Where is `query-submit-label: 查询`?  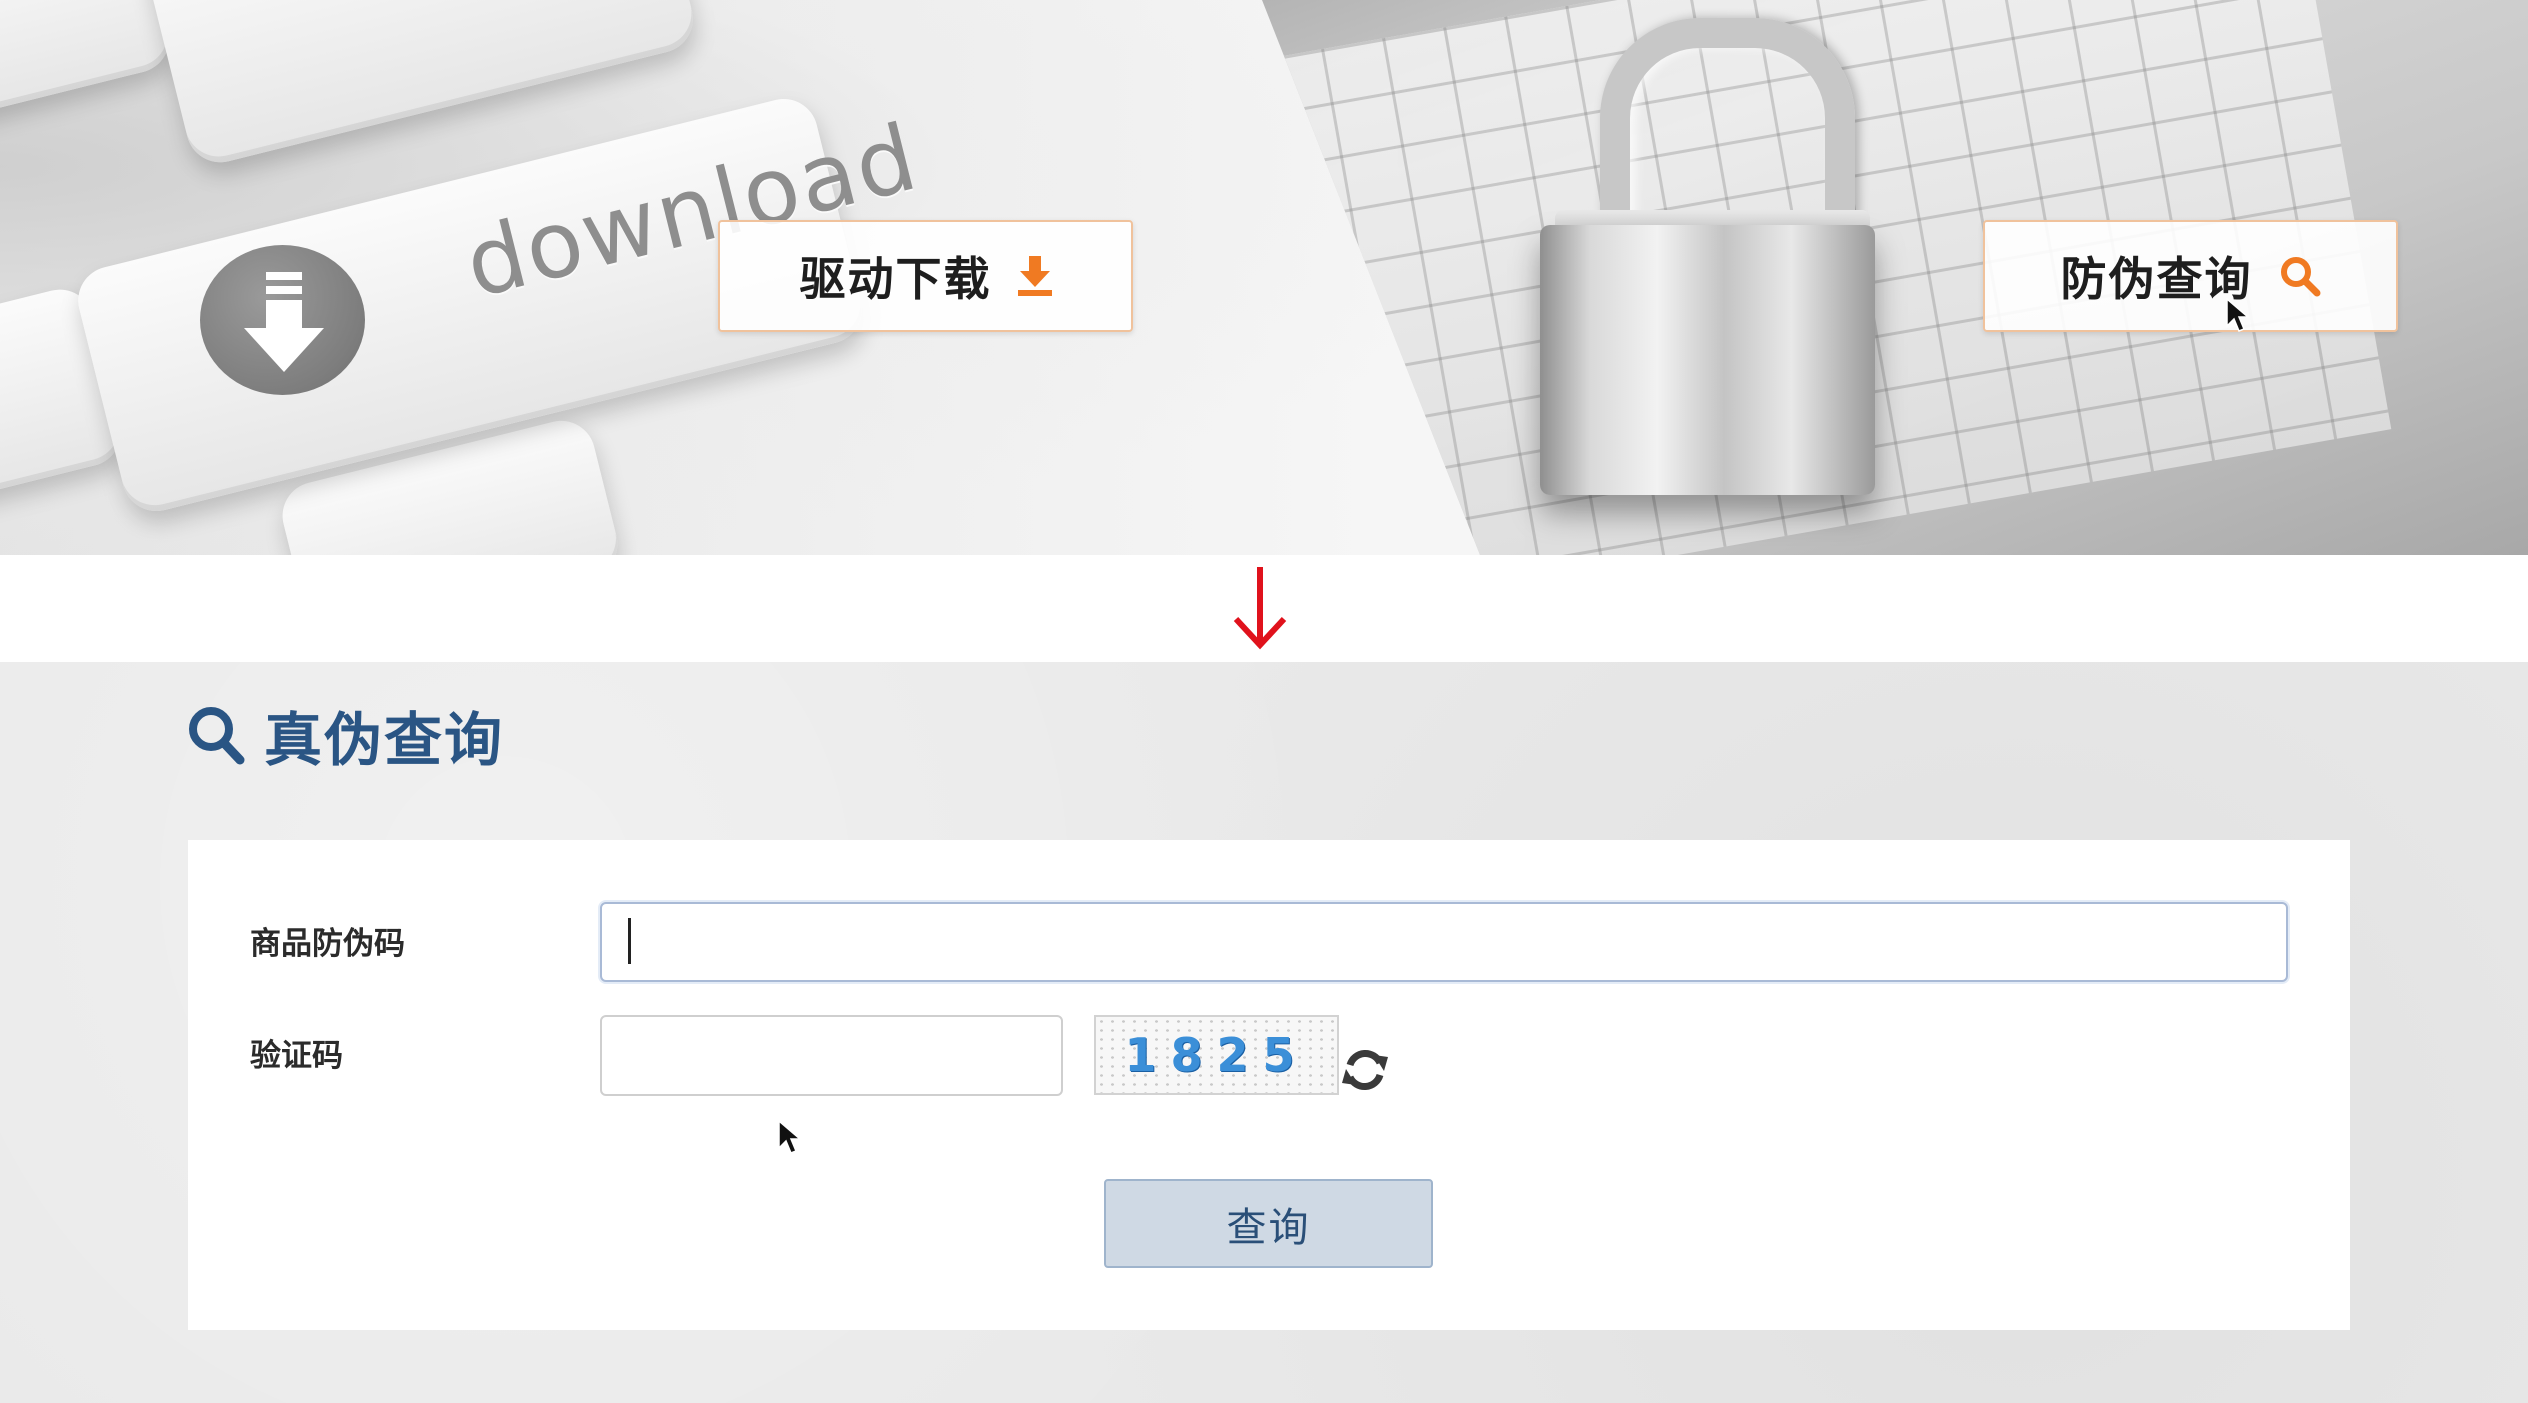 query-submit-label: 查询 is located at coordinates (1268, 1227).